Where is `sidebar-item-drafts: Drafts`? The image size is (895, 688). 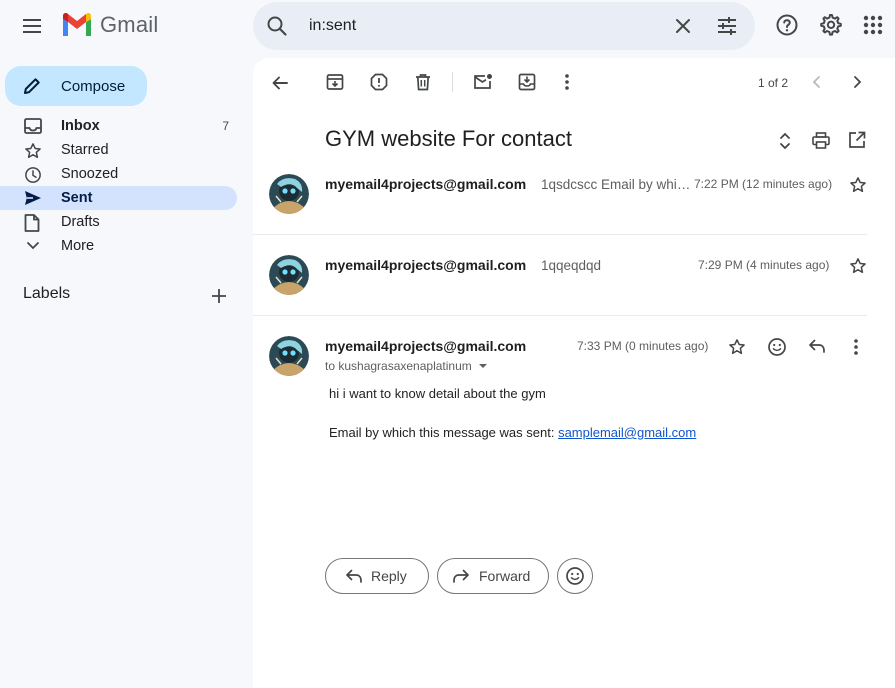 sidebar-item-drafts: Drafts is located at coordinates (118, 222).